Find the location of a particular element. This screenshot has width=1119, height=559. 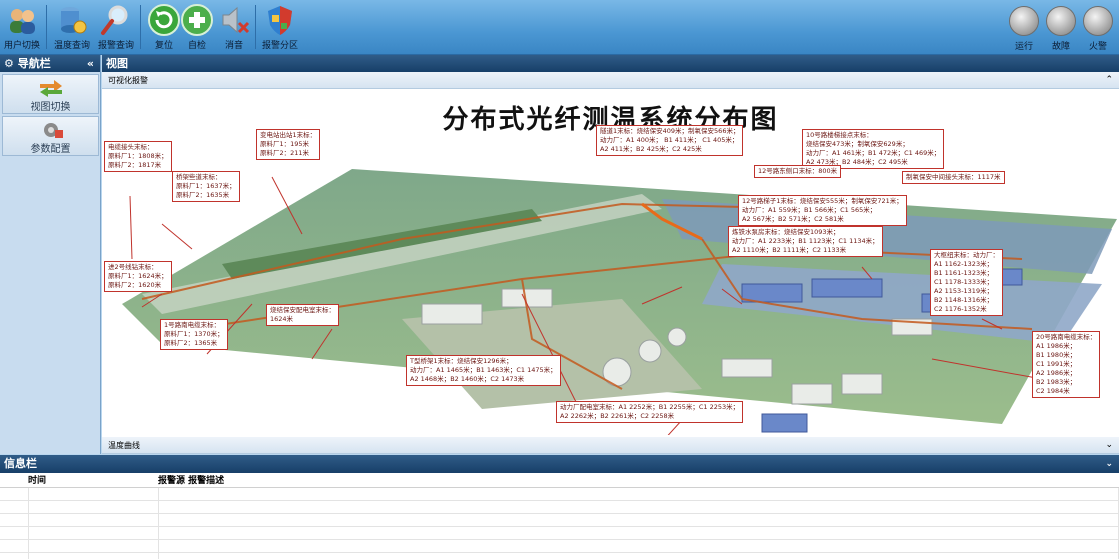

alarm-zone-button: 报警分区 is located at coordinates (280, 28).